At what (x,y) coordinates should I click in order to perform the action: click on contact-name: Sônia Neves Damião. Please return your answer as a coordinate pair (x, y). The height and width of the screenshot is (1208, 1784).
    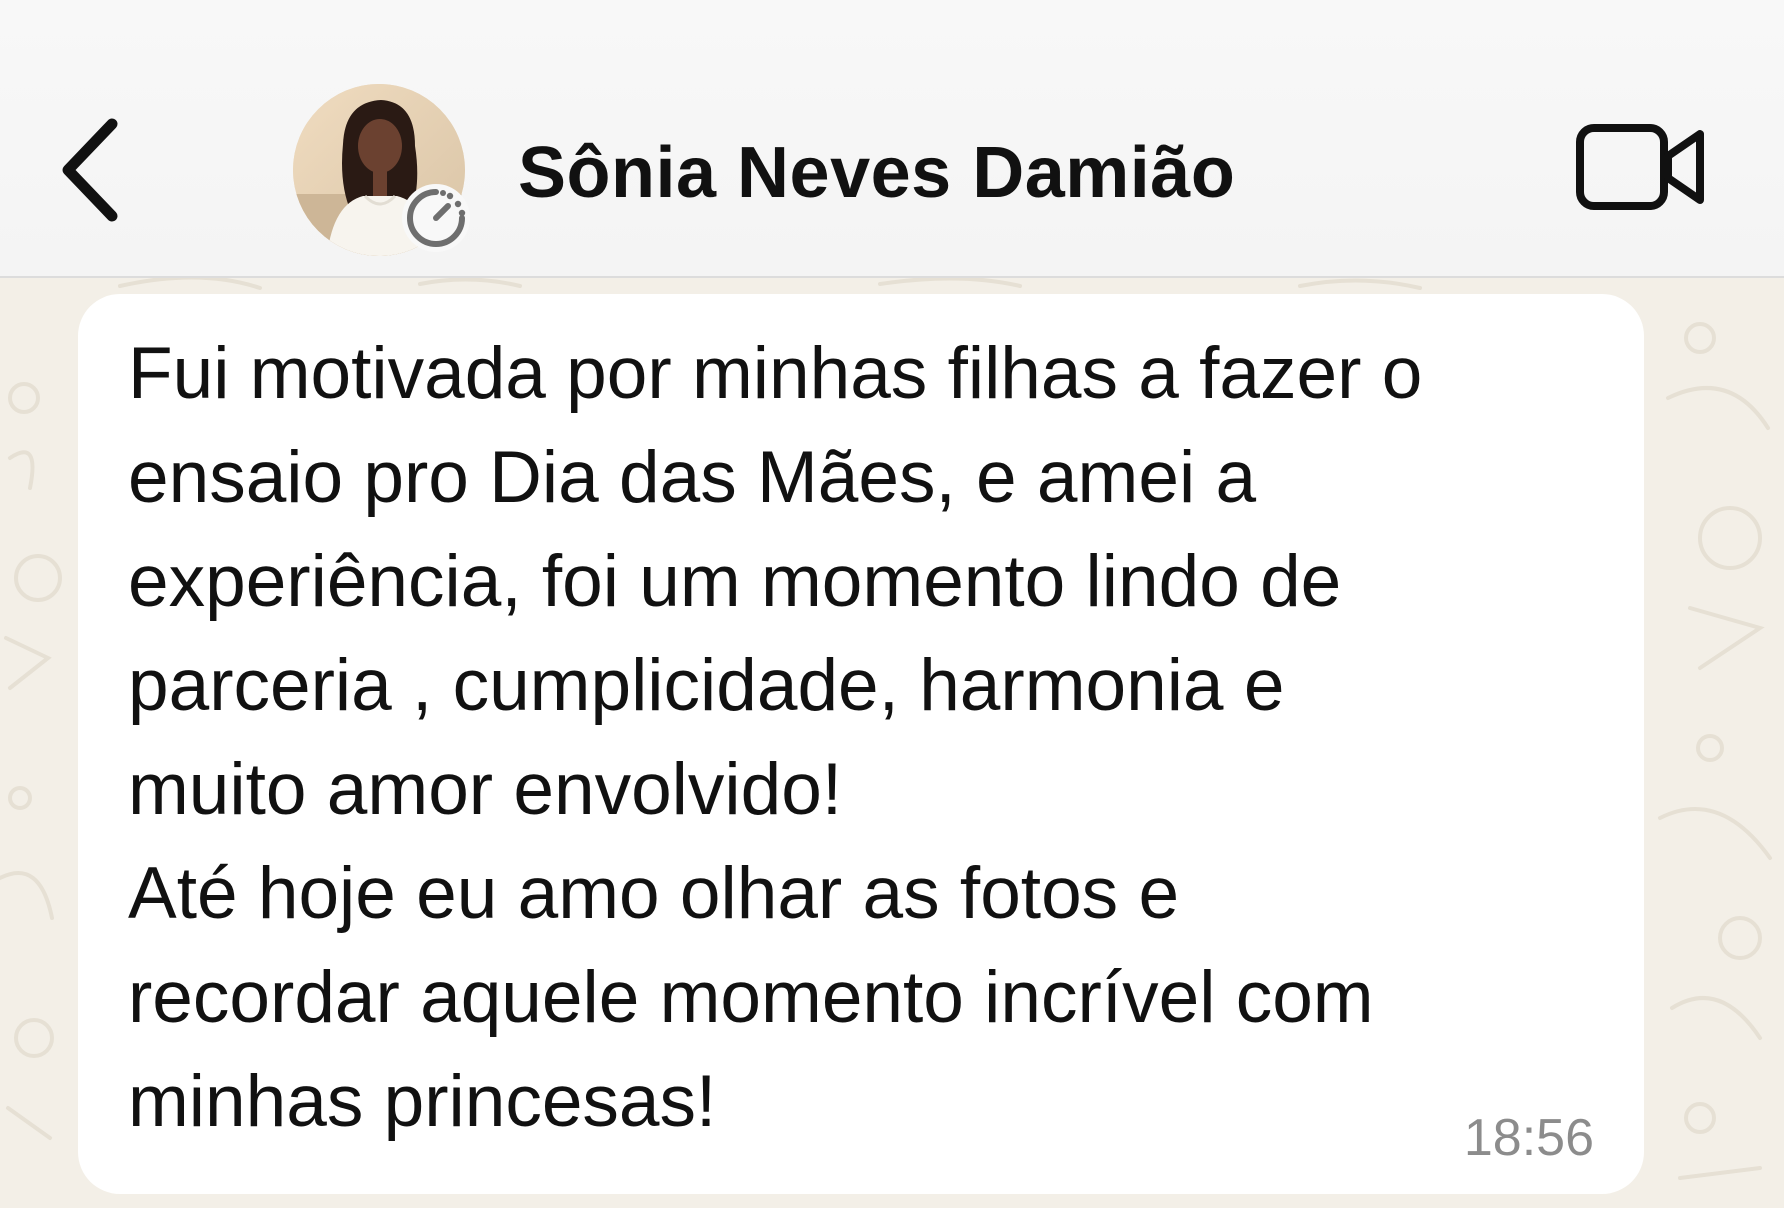
    Looking at the image, I should click on (876, 173).